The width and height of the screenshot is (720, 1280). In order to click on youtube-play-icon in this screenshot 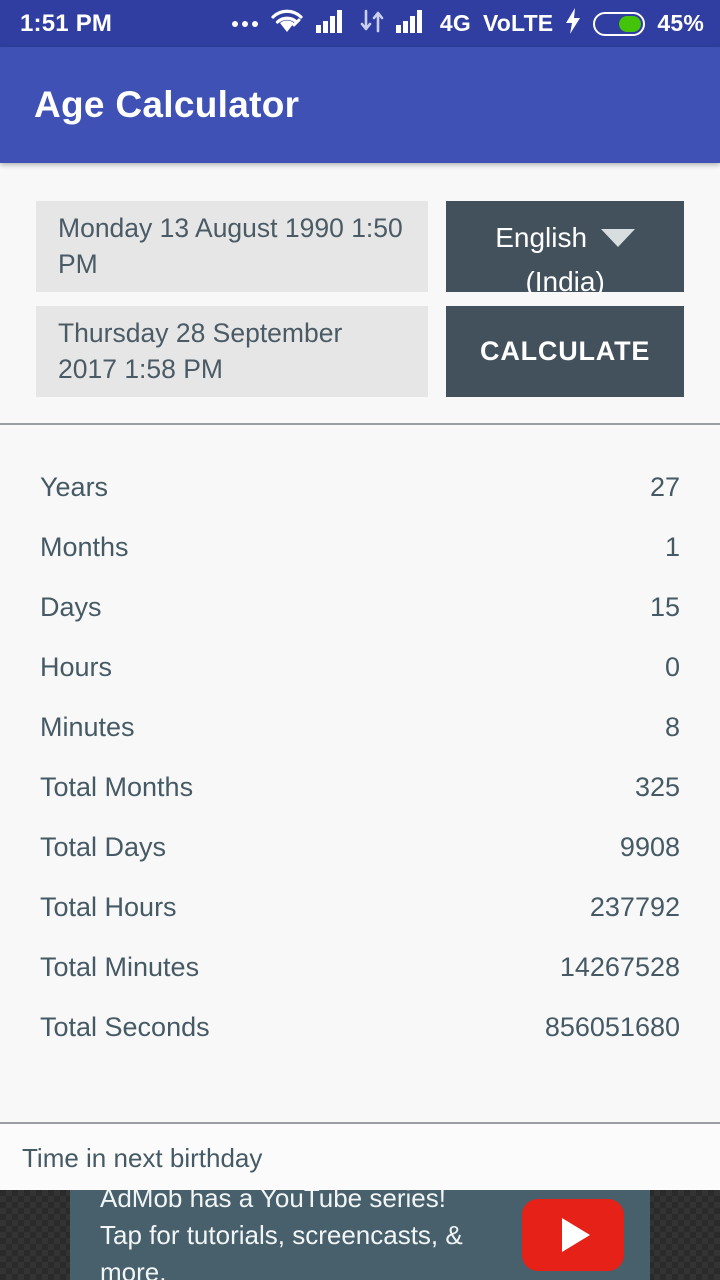, I will do `click(573, 1235)`.